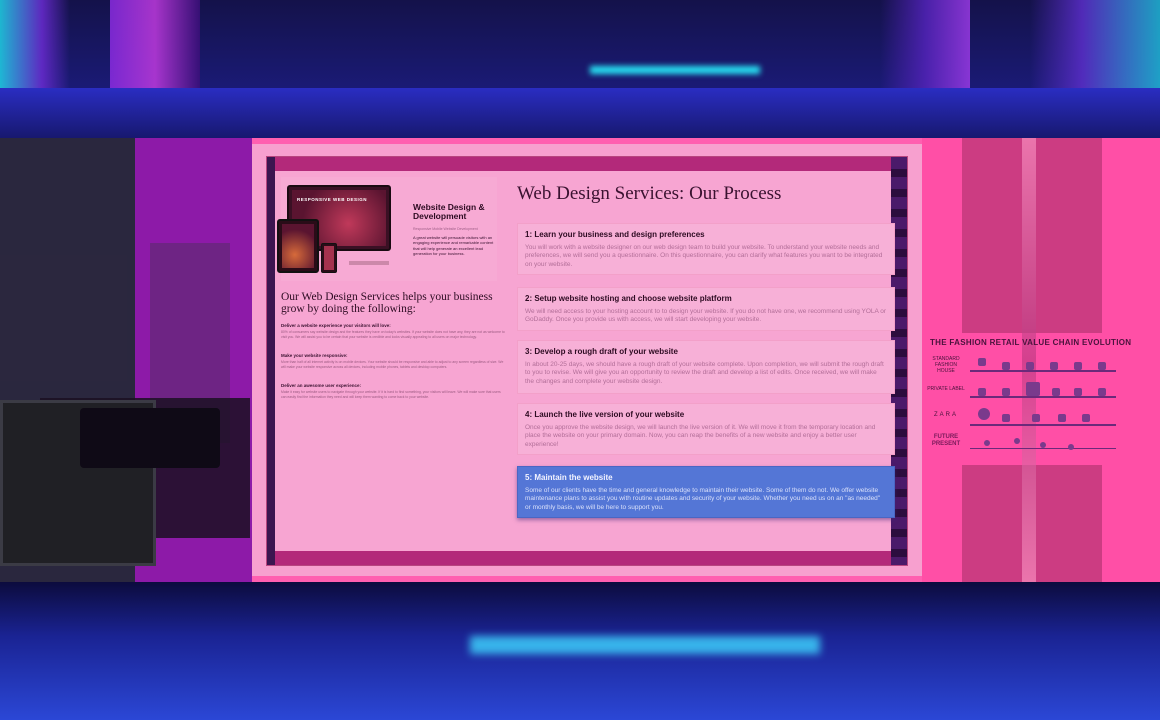 The height and width of the screenshot is (720, 1160). What do you see at coordinates (126, 360) in the screenshot?
I see `desk-setup-photo` at bounding box center [126, 360].